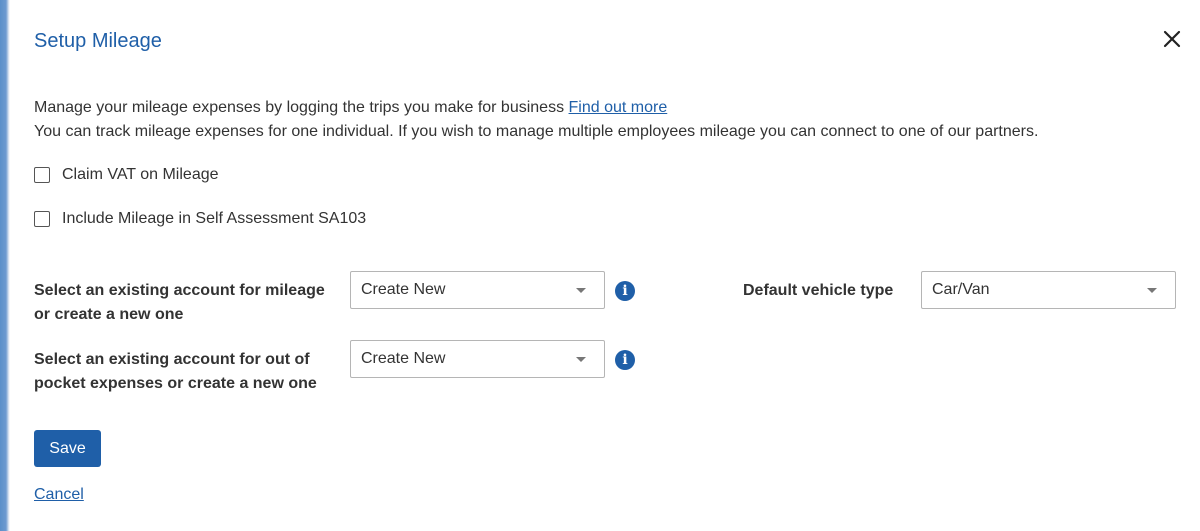 The height and width of the screenshot is (531, 1200). What do you see at coordinates (42, 219) in the screenshot?
I see `include-sa103-checkbox` at bounding box center [42, 219].